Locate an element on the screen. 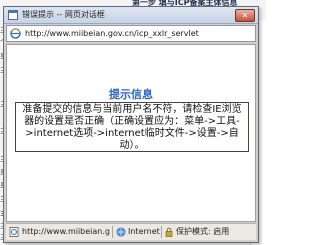 This screenshot has height=245, width=320. dialog-titlebar: 错误提示 -- 网页对话框 ✕ is located at coordinates (131, 15).